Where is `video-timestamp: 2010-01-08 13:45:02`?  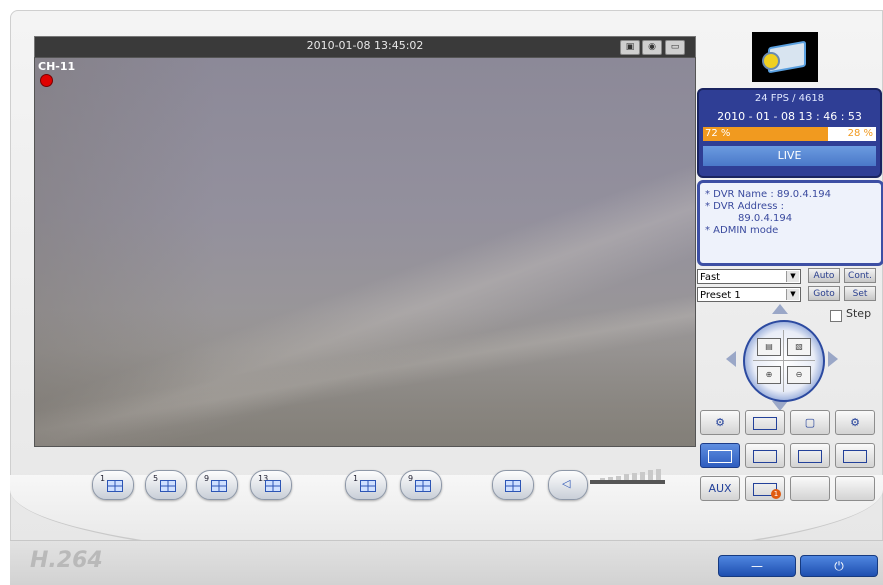 video-timestamp: 2010-01-08 13:45:02 is located at coordinates (365, 45).